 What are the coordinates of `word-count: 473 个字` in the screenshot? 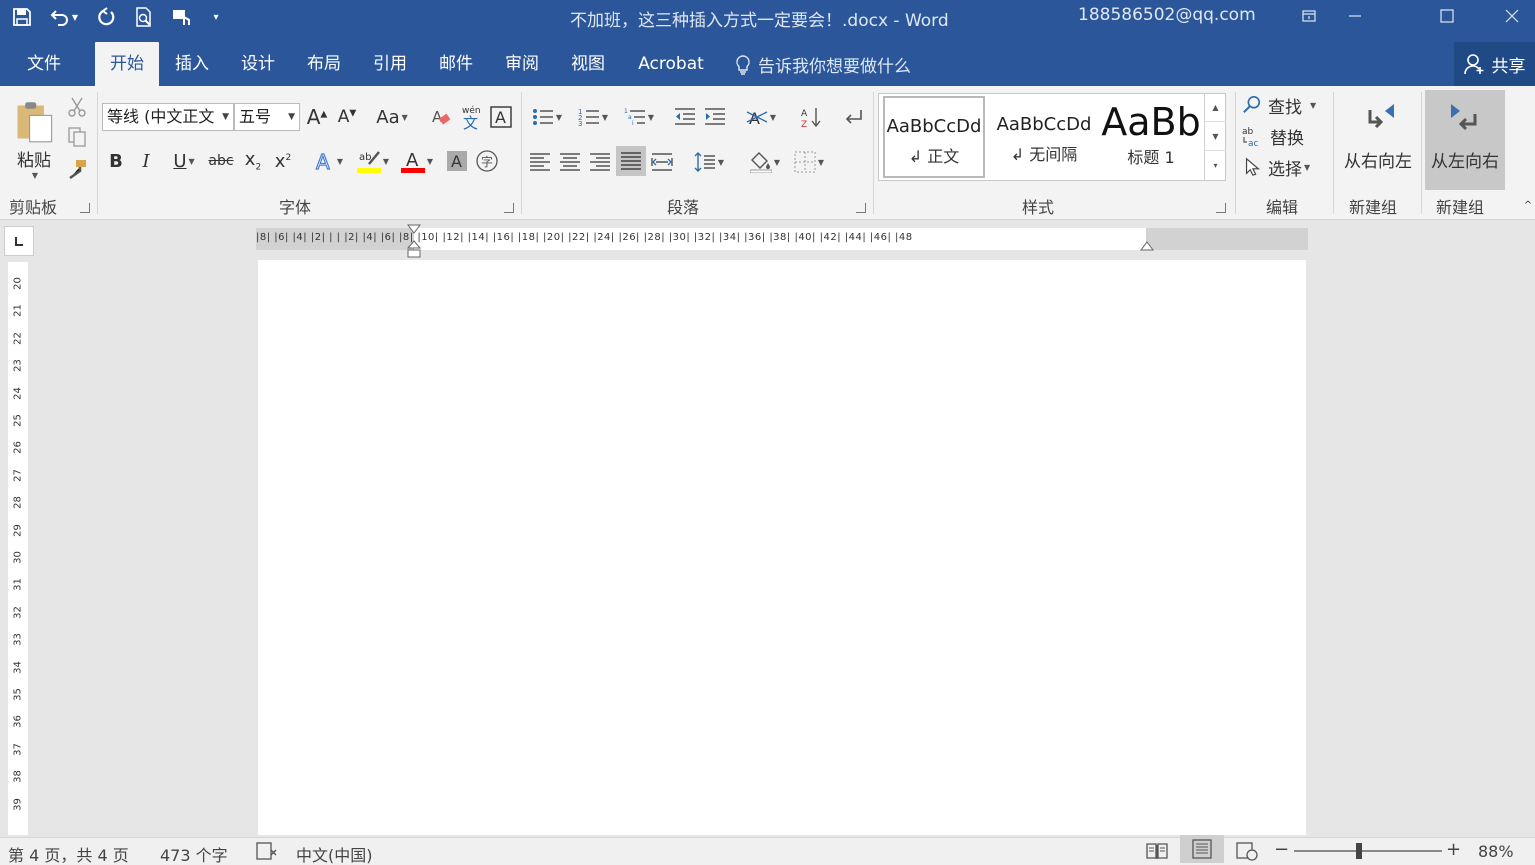 It's located at (194, 853).